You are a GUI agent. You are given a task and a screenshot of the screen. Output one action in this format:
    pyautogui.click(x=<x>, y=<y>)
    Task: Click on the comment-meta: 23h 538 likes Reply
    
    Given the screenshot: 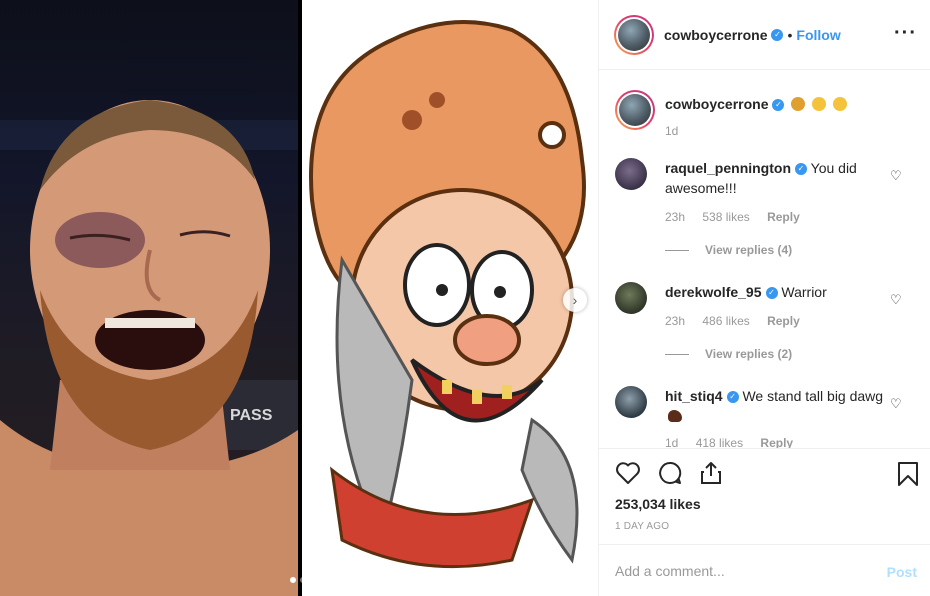 What is the action you would take?
    pyautogui.click(x=739, y=217)
    